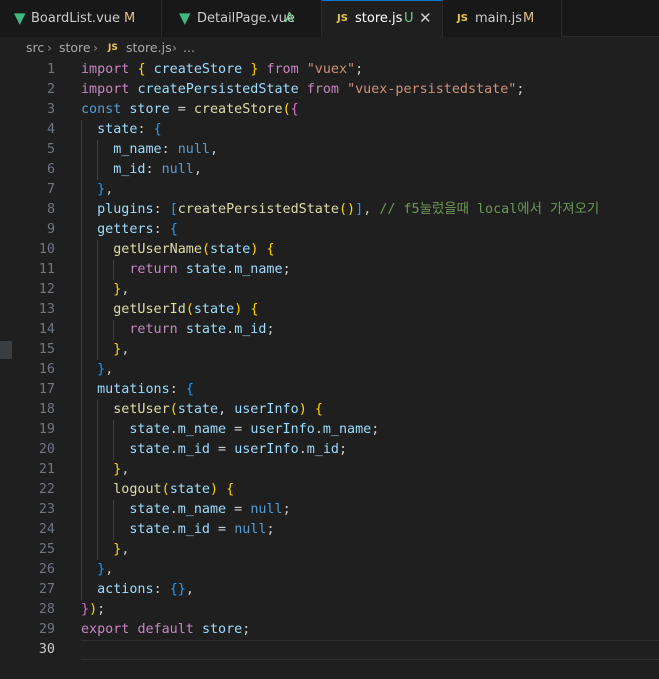  I want to click on tab-detailpage-vue: ▼ DetailPage.vue A, so click(242, 18).